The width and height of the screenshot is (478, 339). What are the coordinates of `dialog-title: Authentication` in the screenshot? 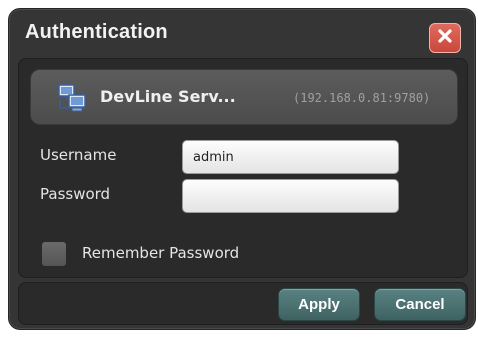 It's located at (96, 32).